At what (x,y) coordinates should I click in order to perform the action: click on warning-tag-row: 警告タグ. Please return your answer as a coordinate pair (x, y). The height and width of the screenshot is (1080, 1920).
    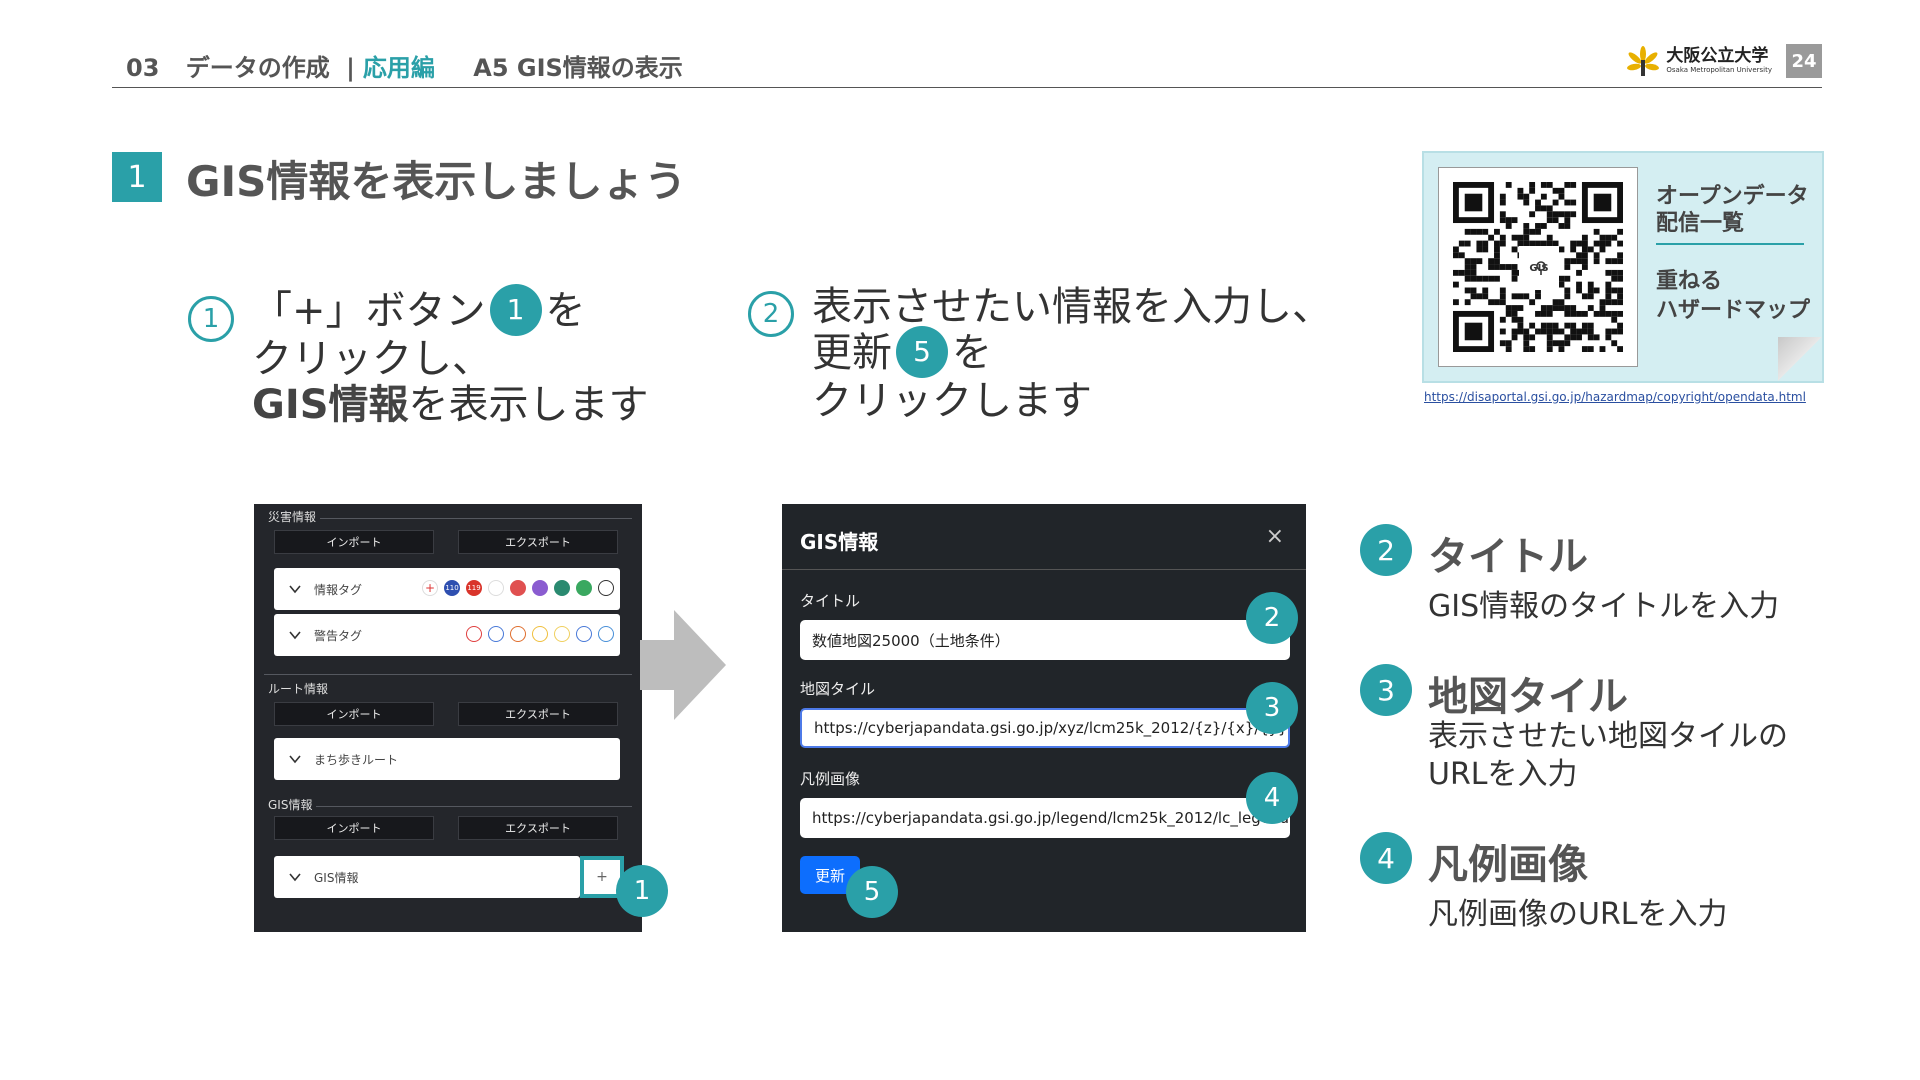
    Looking at the image, I should click on (447, 635).